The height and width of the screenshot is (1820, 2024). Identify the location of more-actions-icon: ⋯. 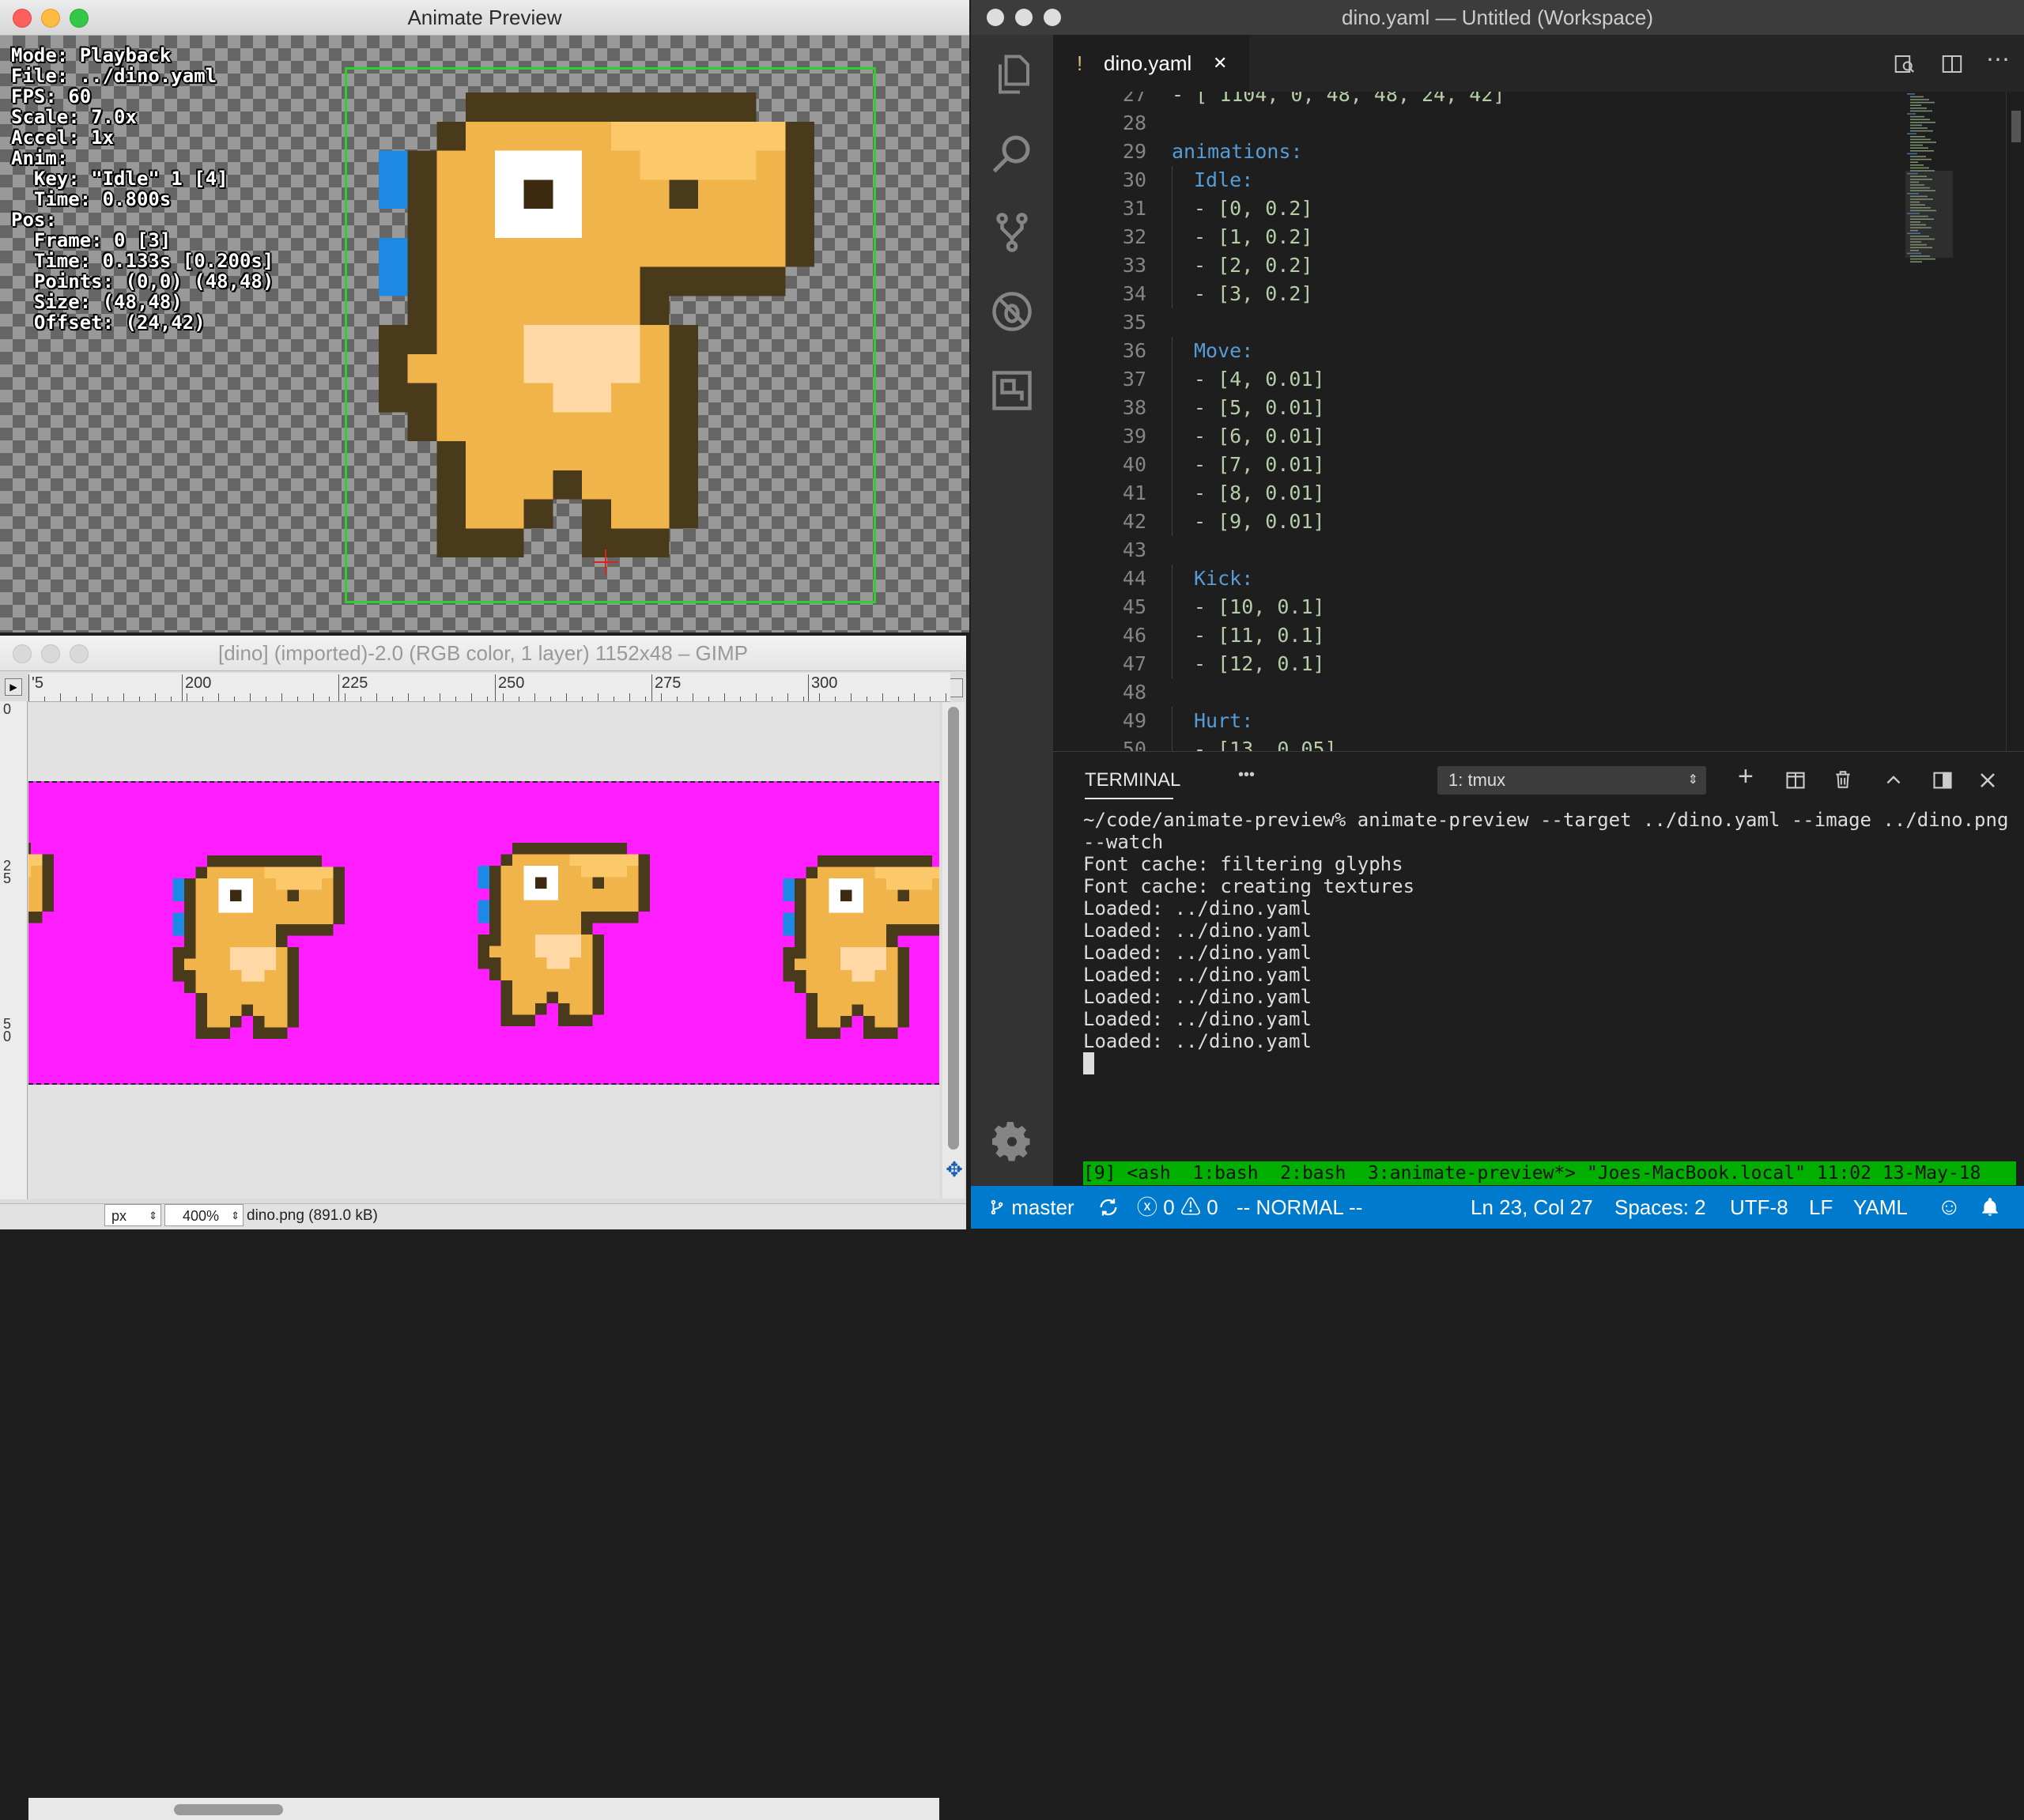
(1998, 60).